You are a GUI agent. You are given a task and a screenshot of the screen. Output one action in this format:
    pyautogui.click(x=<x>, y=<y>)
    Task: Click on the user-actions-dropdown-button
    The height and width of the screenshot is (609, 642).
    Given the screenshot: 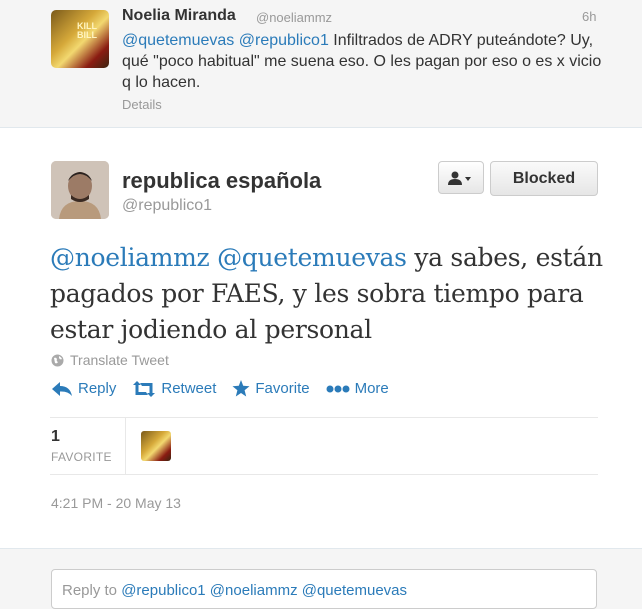 What is the action you would take?
    pyautogui.click(x=461, y=177)
    